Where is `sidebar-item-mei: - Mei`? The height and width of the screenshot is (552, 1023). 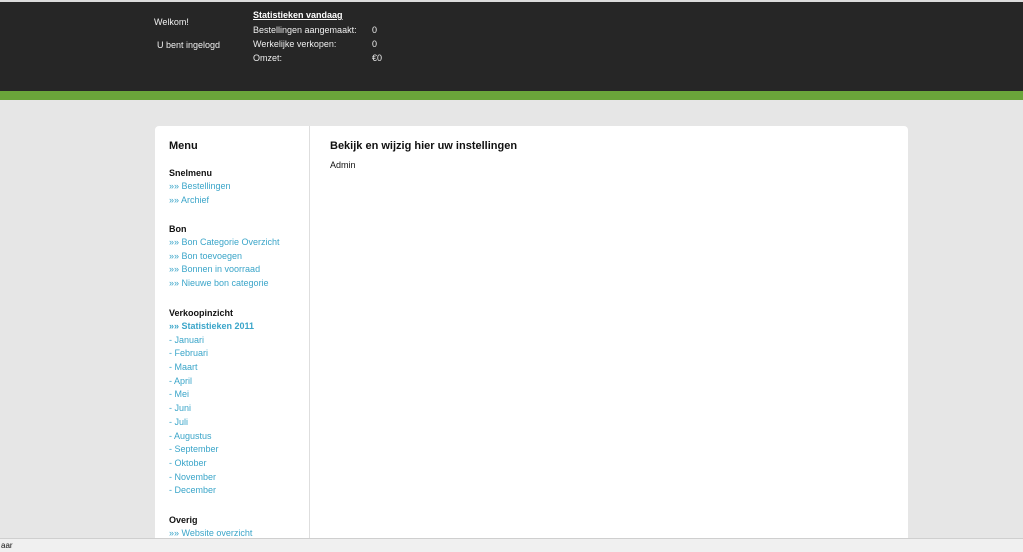
sidebar-item-mei: - Mei is located at coordinates (211, 395).